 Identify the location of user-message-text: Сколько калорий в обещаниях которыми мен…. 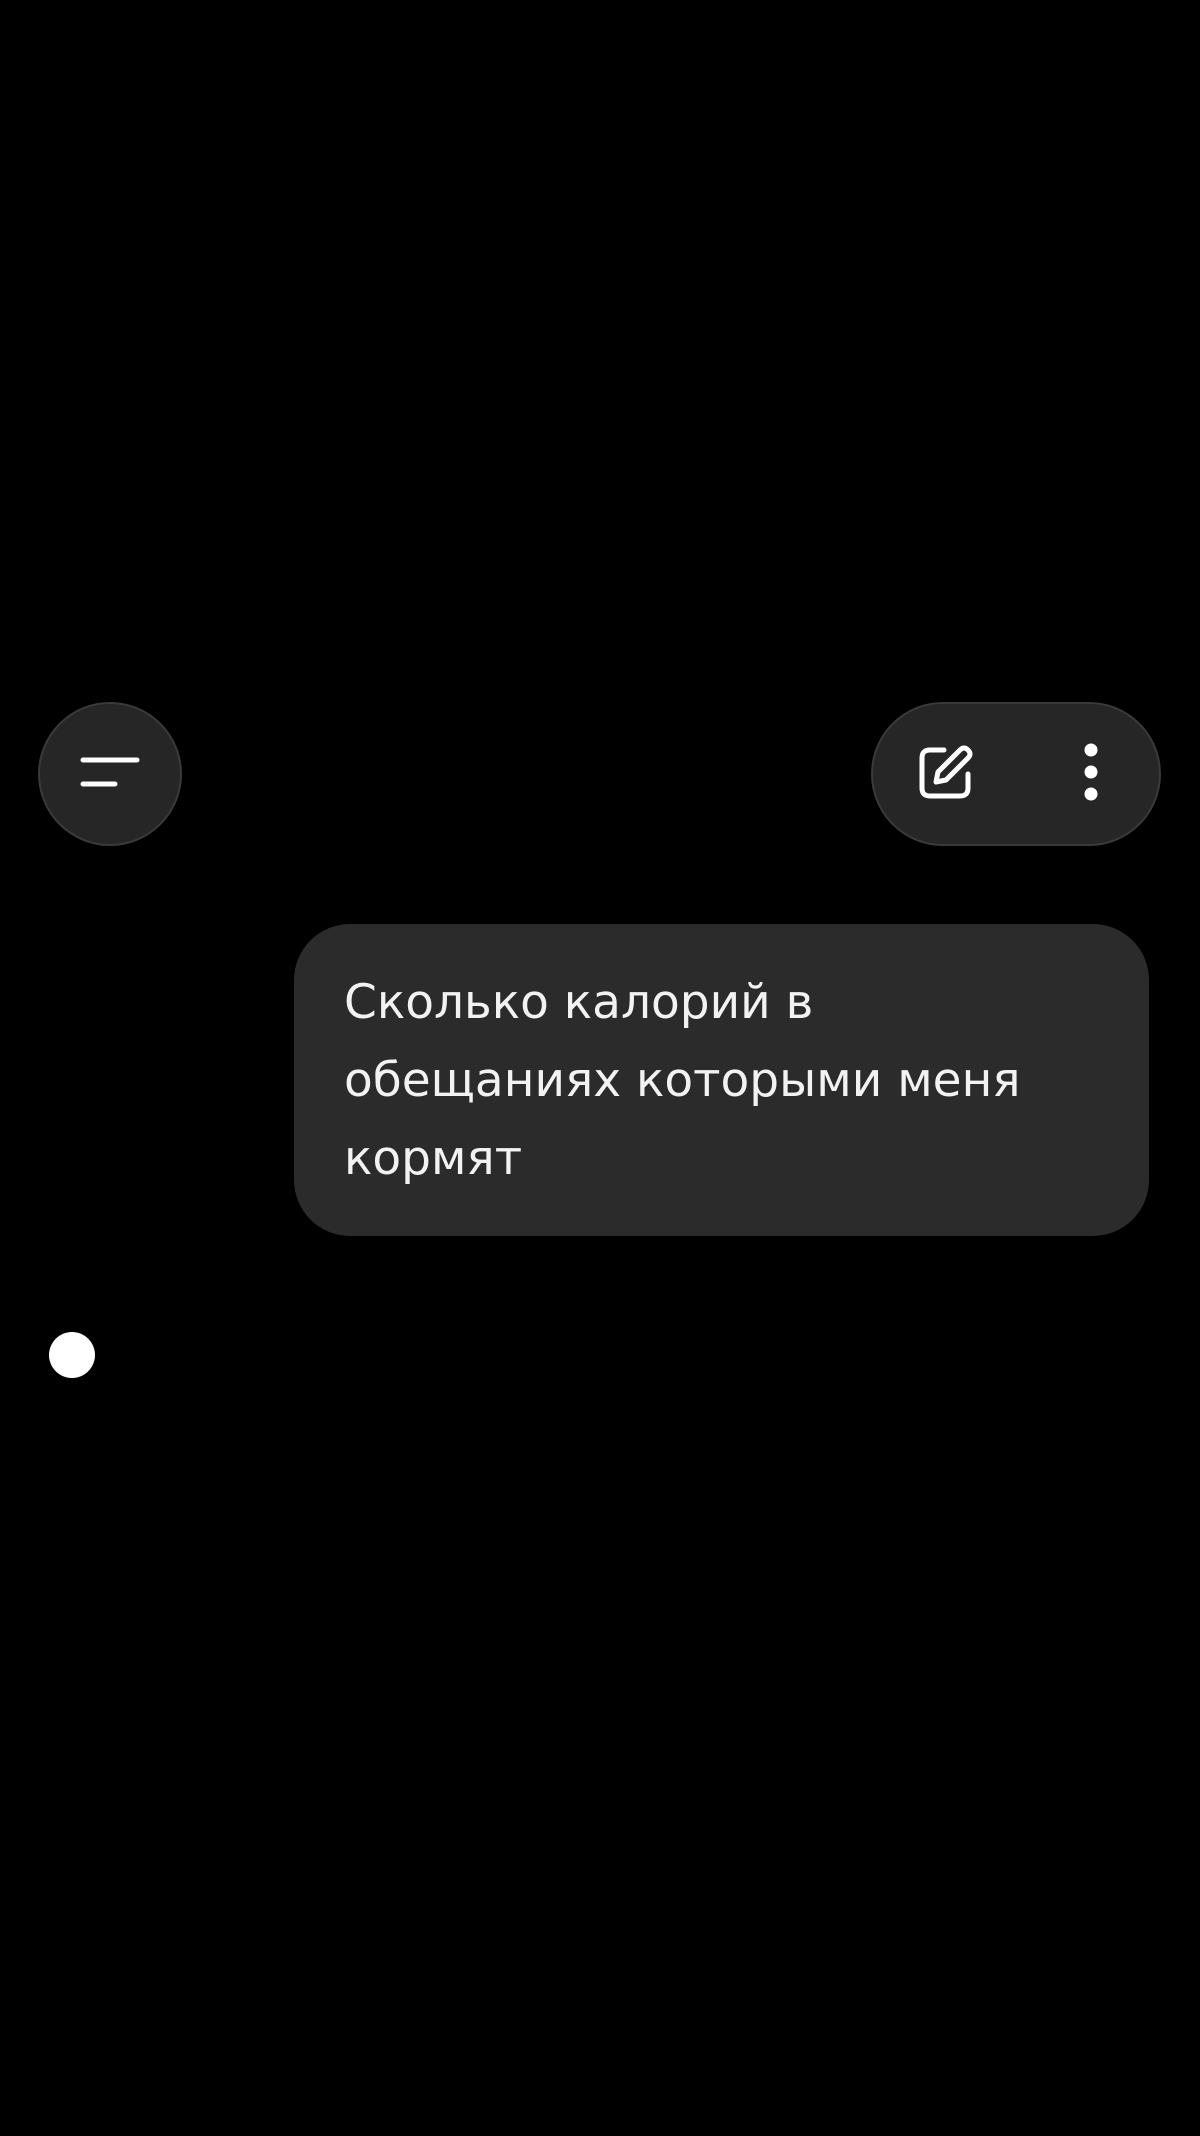
(682, 1080).